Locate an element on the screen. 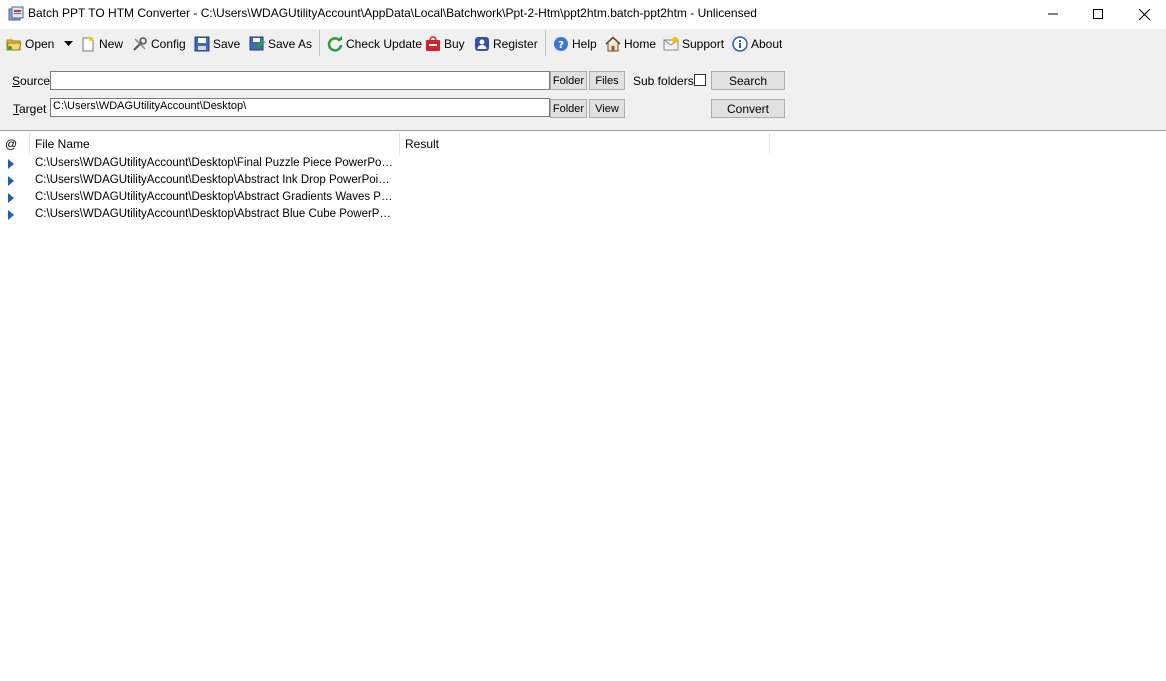 Image resolution: width=1166 pixels, height=681 pixels. support-icon is located at coordinates (671, 44).